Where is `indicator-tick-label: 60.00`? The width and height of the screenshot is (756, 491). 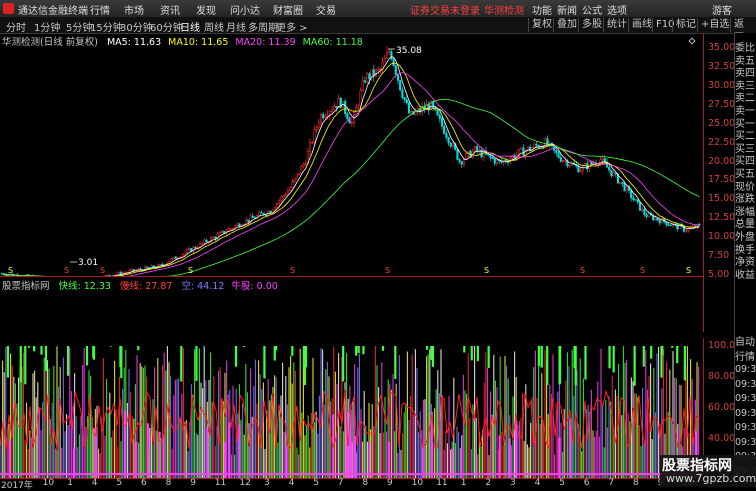
indicator-tick-label: 60.00 is located at coordinates (721, 407).